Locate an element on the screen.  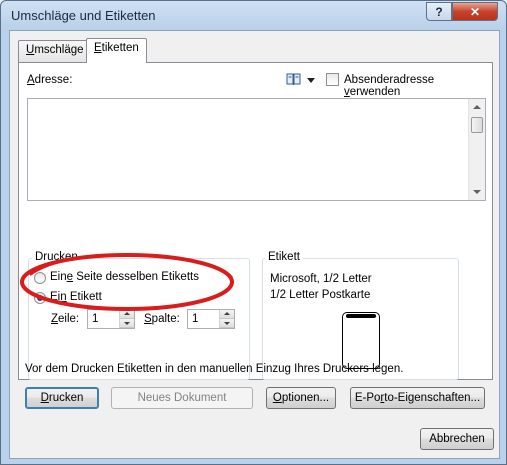
cancel-button: Abbrechen is located at coordinates (457, 439).